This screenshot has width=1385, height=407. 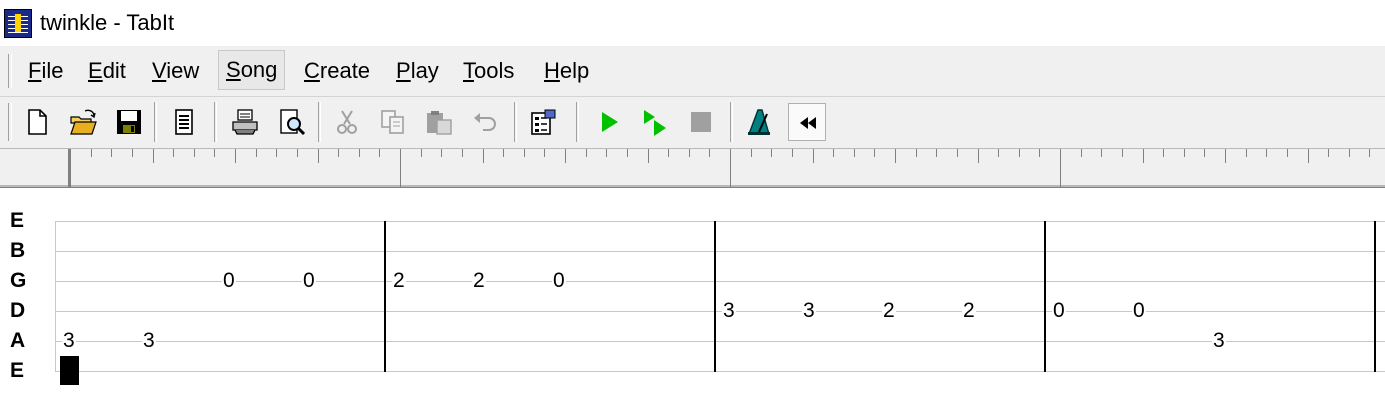 I want to click on menu-song-accelerator: S, so click(x=233, y=69).